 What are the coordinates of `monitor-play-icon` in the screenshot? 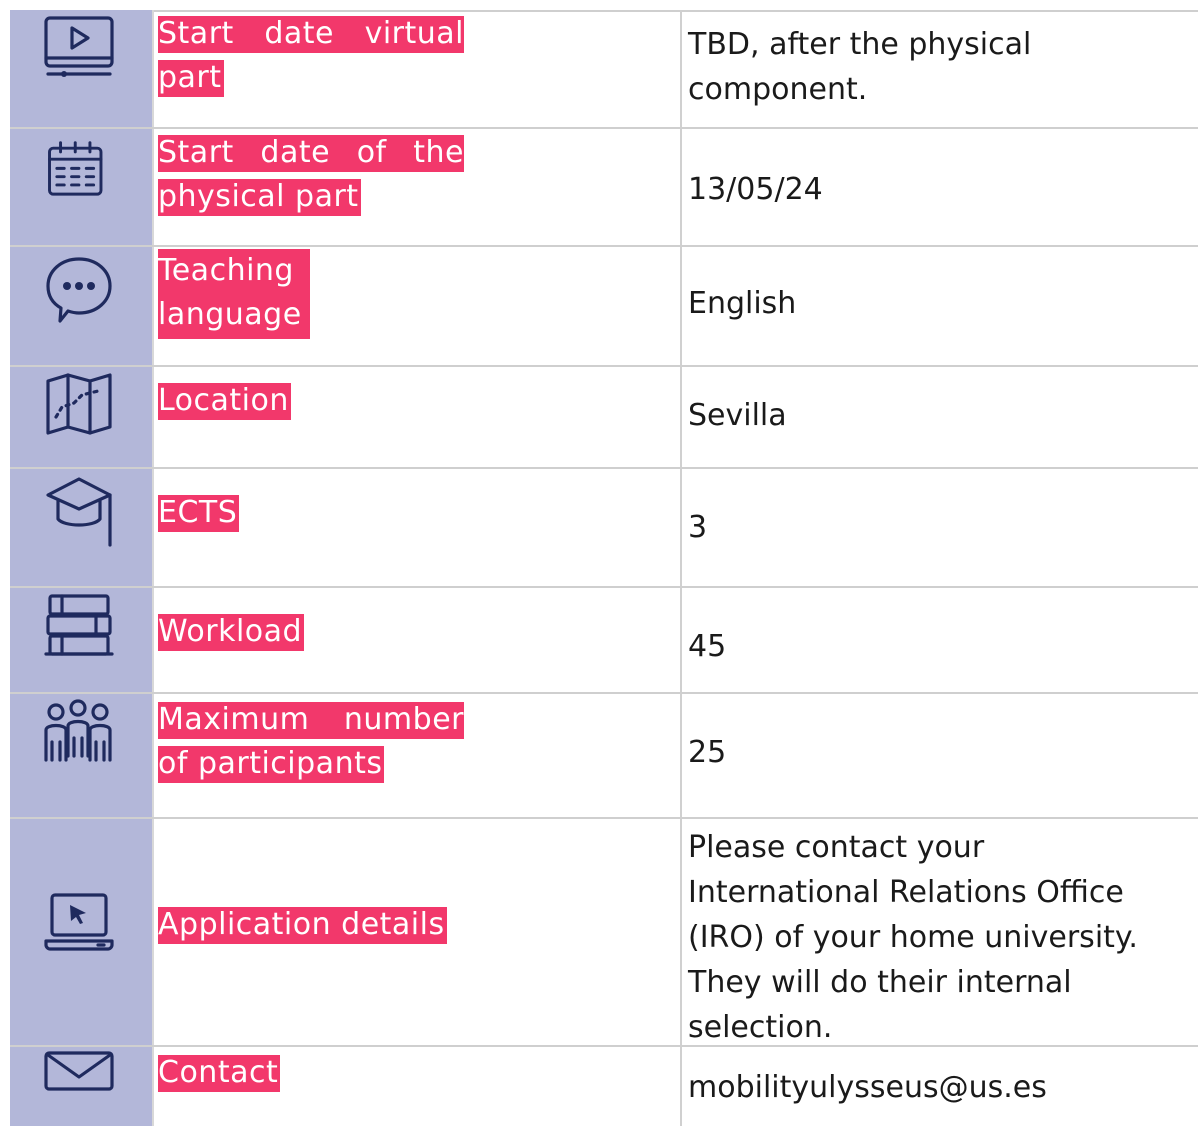 It's located at (79, 46).